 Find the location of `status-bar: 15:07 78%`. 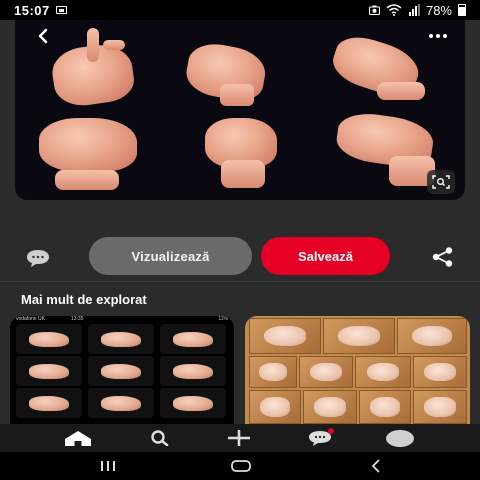

status-bar: 15:07 78% is located at coordinates (240, 10).